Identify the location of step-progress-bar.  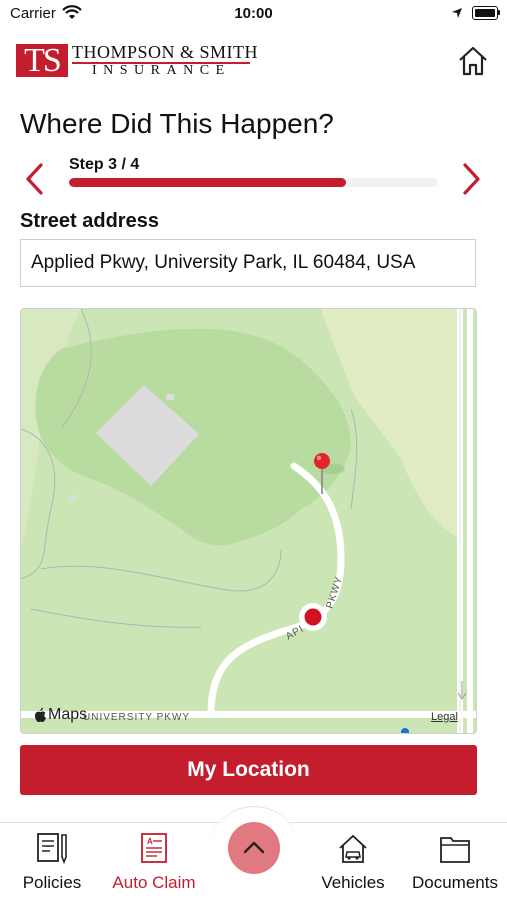
(253, 182).